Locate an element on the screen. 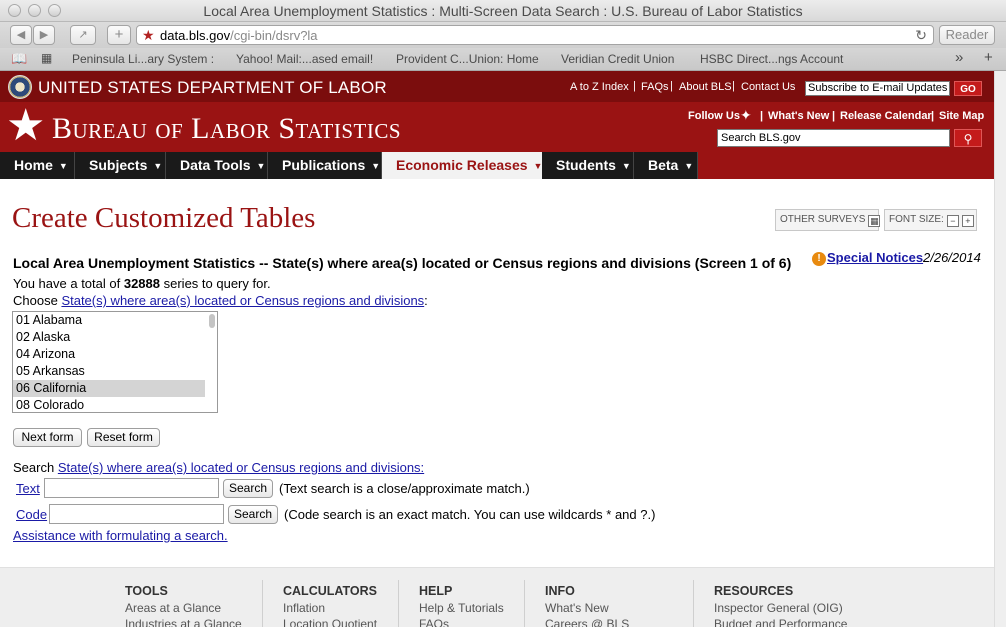 The width and height of the screenshot is (1006, 627). url-path: /cgi-bin/dsrv?la is located at coordinates (274, 35).